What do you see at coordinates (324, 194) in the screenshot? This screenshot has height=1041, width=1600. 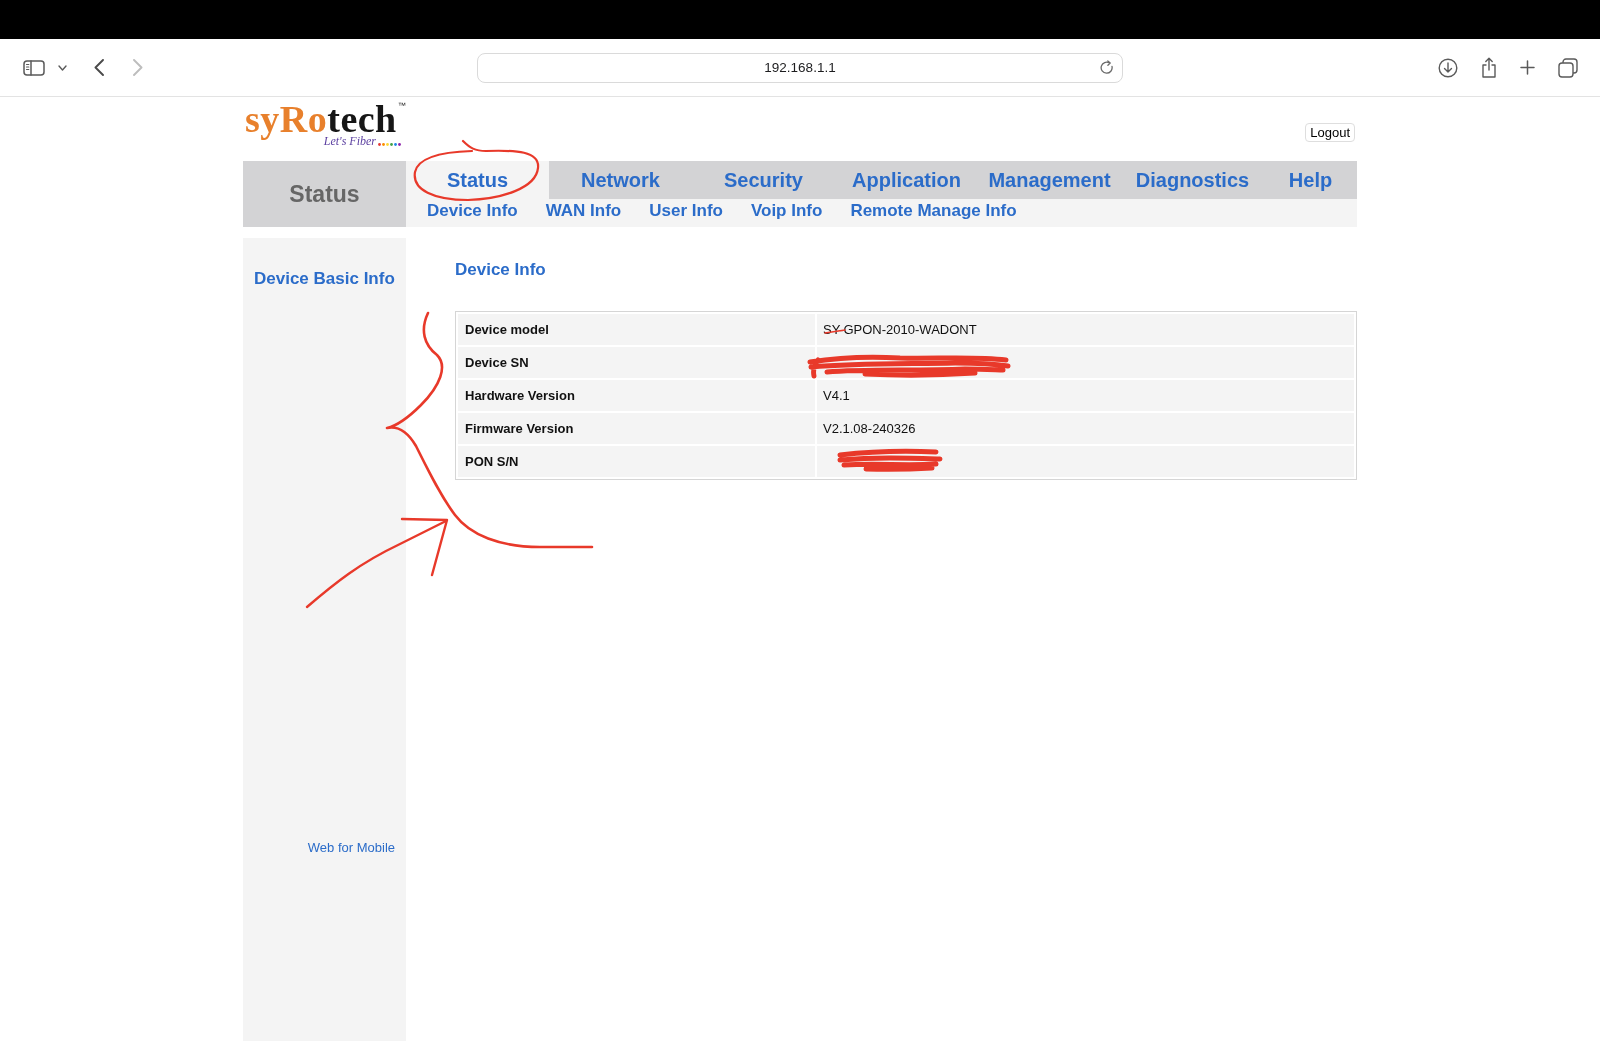 I see `section-title: Status` at bounding box center [324, 194].